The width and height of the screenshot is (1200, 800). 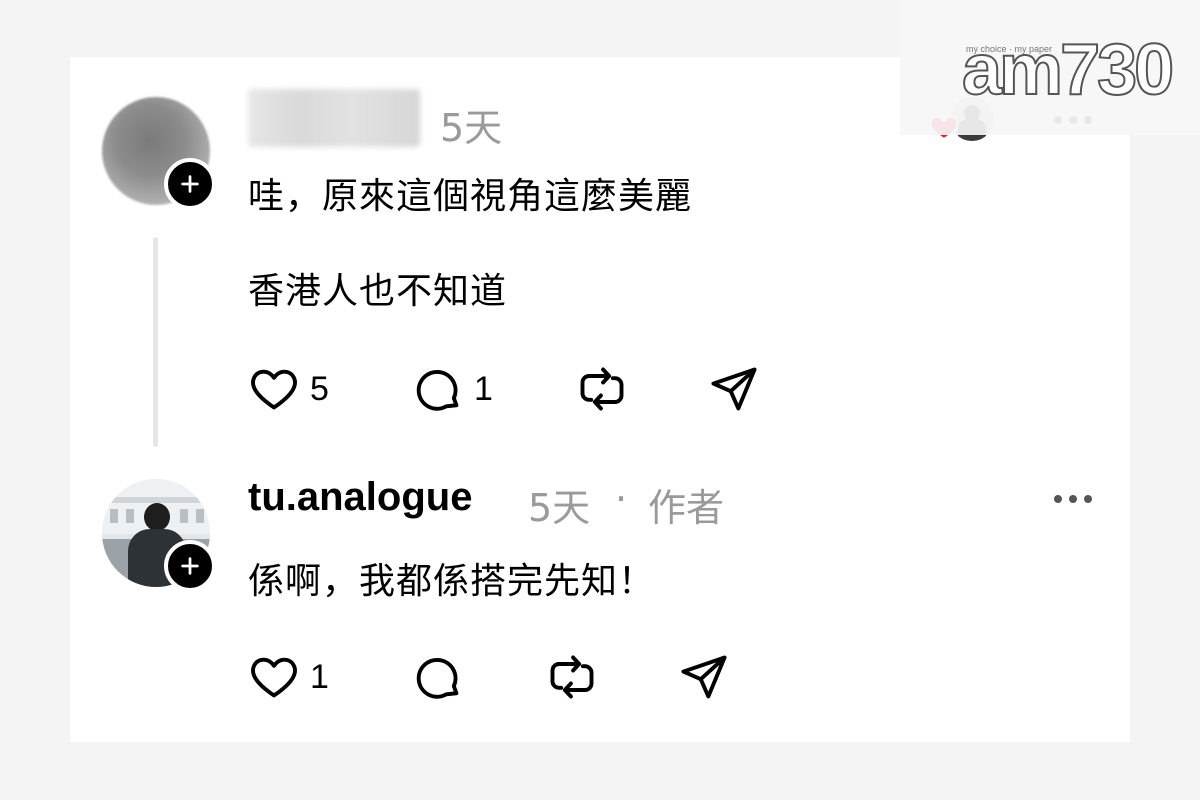 What do you see at coordinates (1073, 499) in the screenshot?
I see `more-options-button` at bounding box center [1073, 499].